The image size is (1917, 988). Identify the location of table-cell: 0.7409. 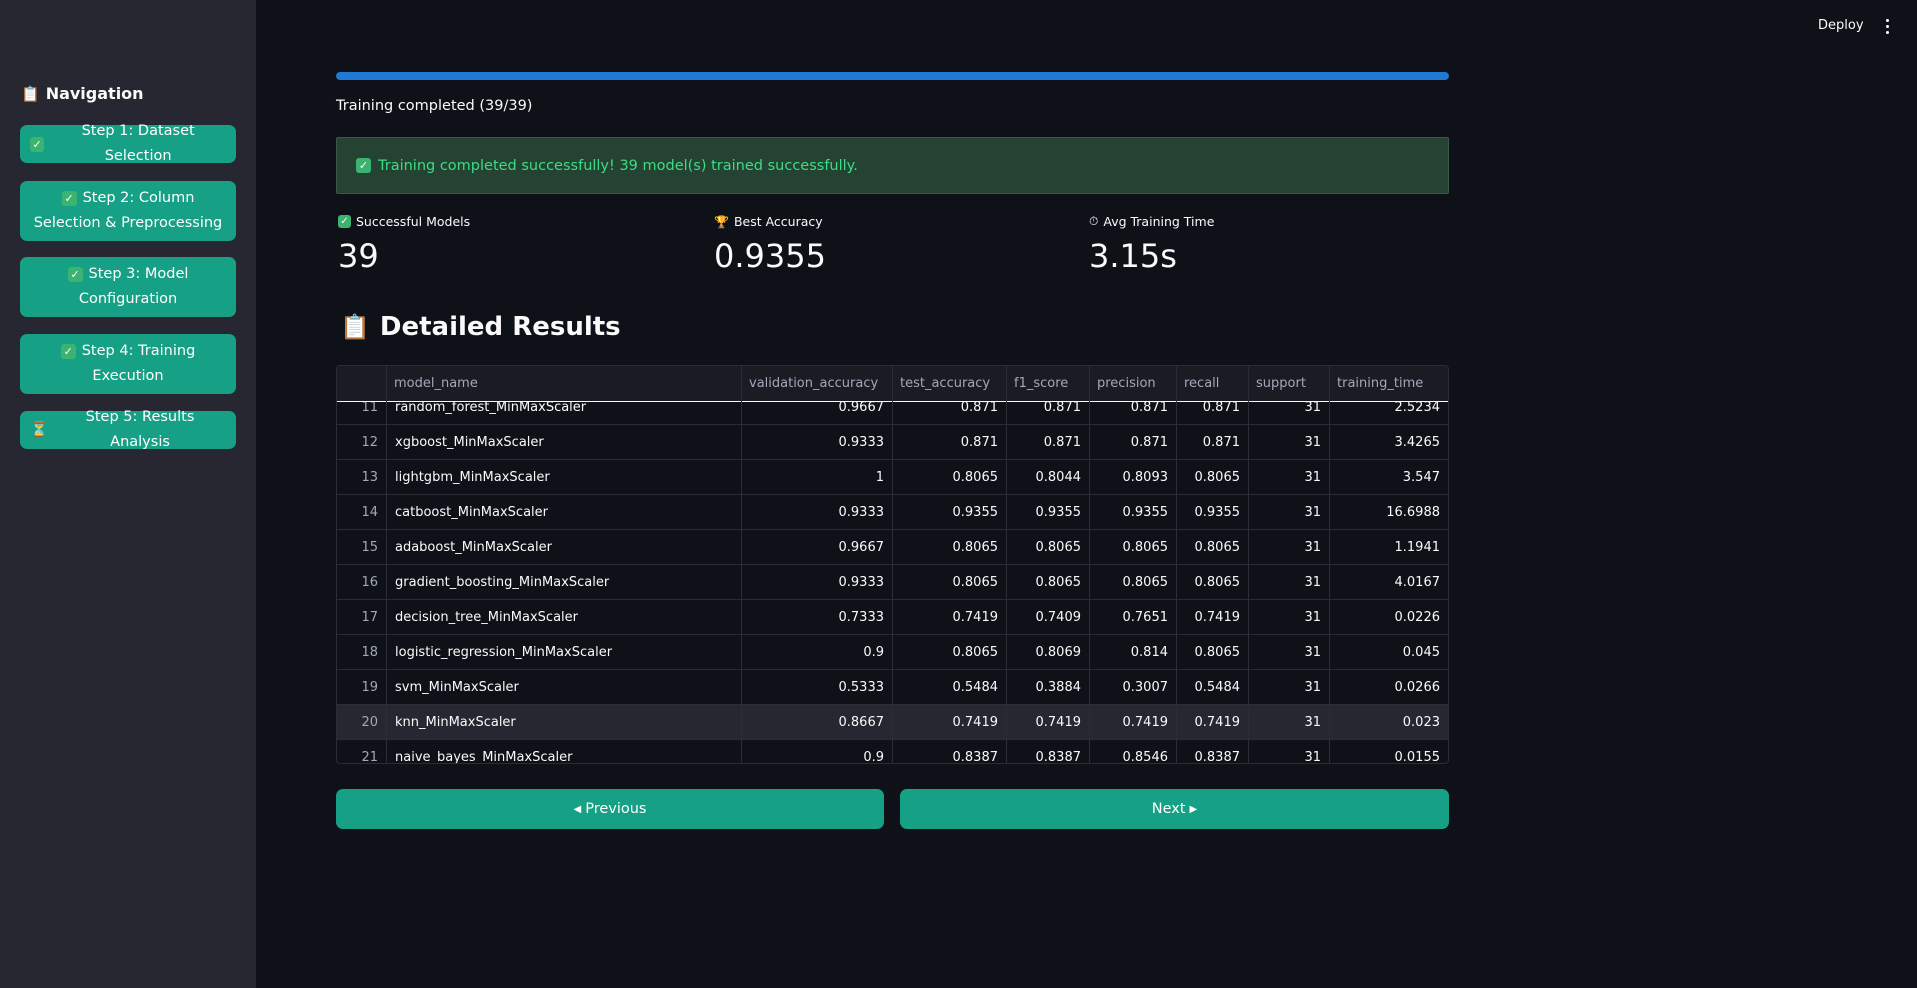
(1048, 617).